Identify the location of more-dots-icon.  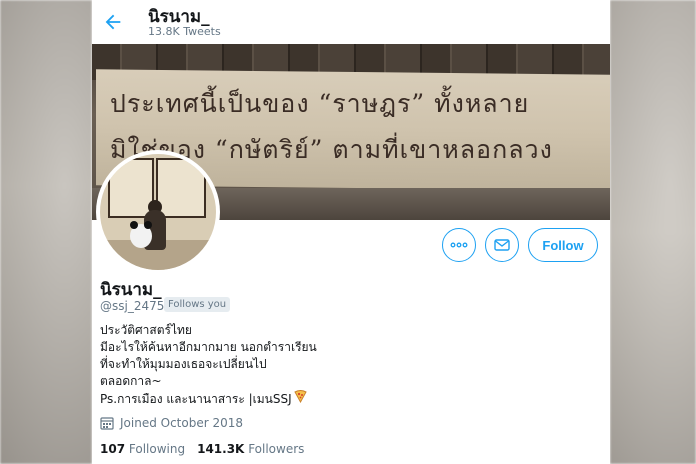
(459, 245).